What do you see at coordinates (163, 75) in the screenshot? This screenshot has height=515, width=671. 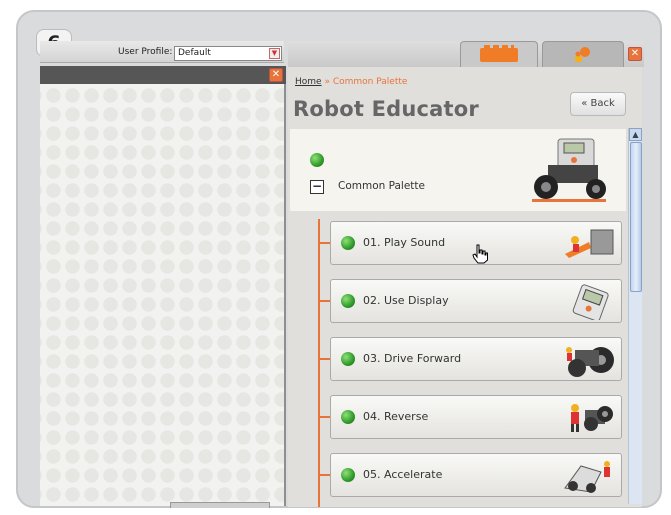 I see `work-area-header` at bounding box center [163, 75].